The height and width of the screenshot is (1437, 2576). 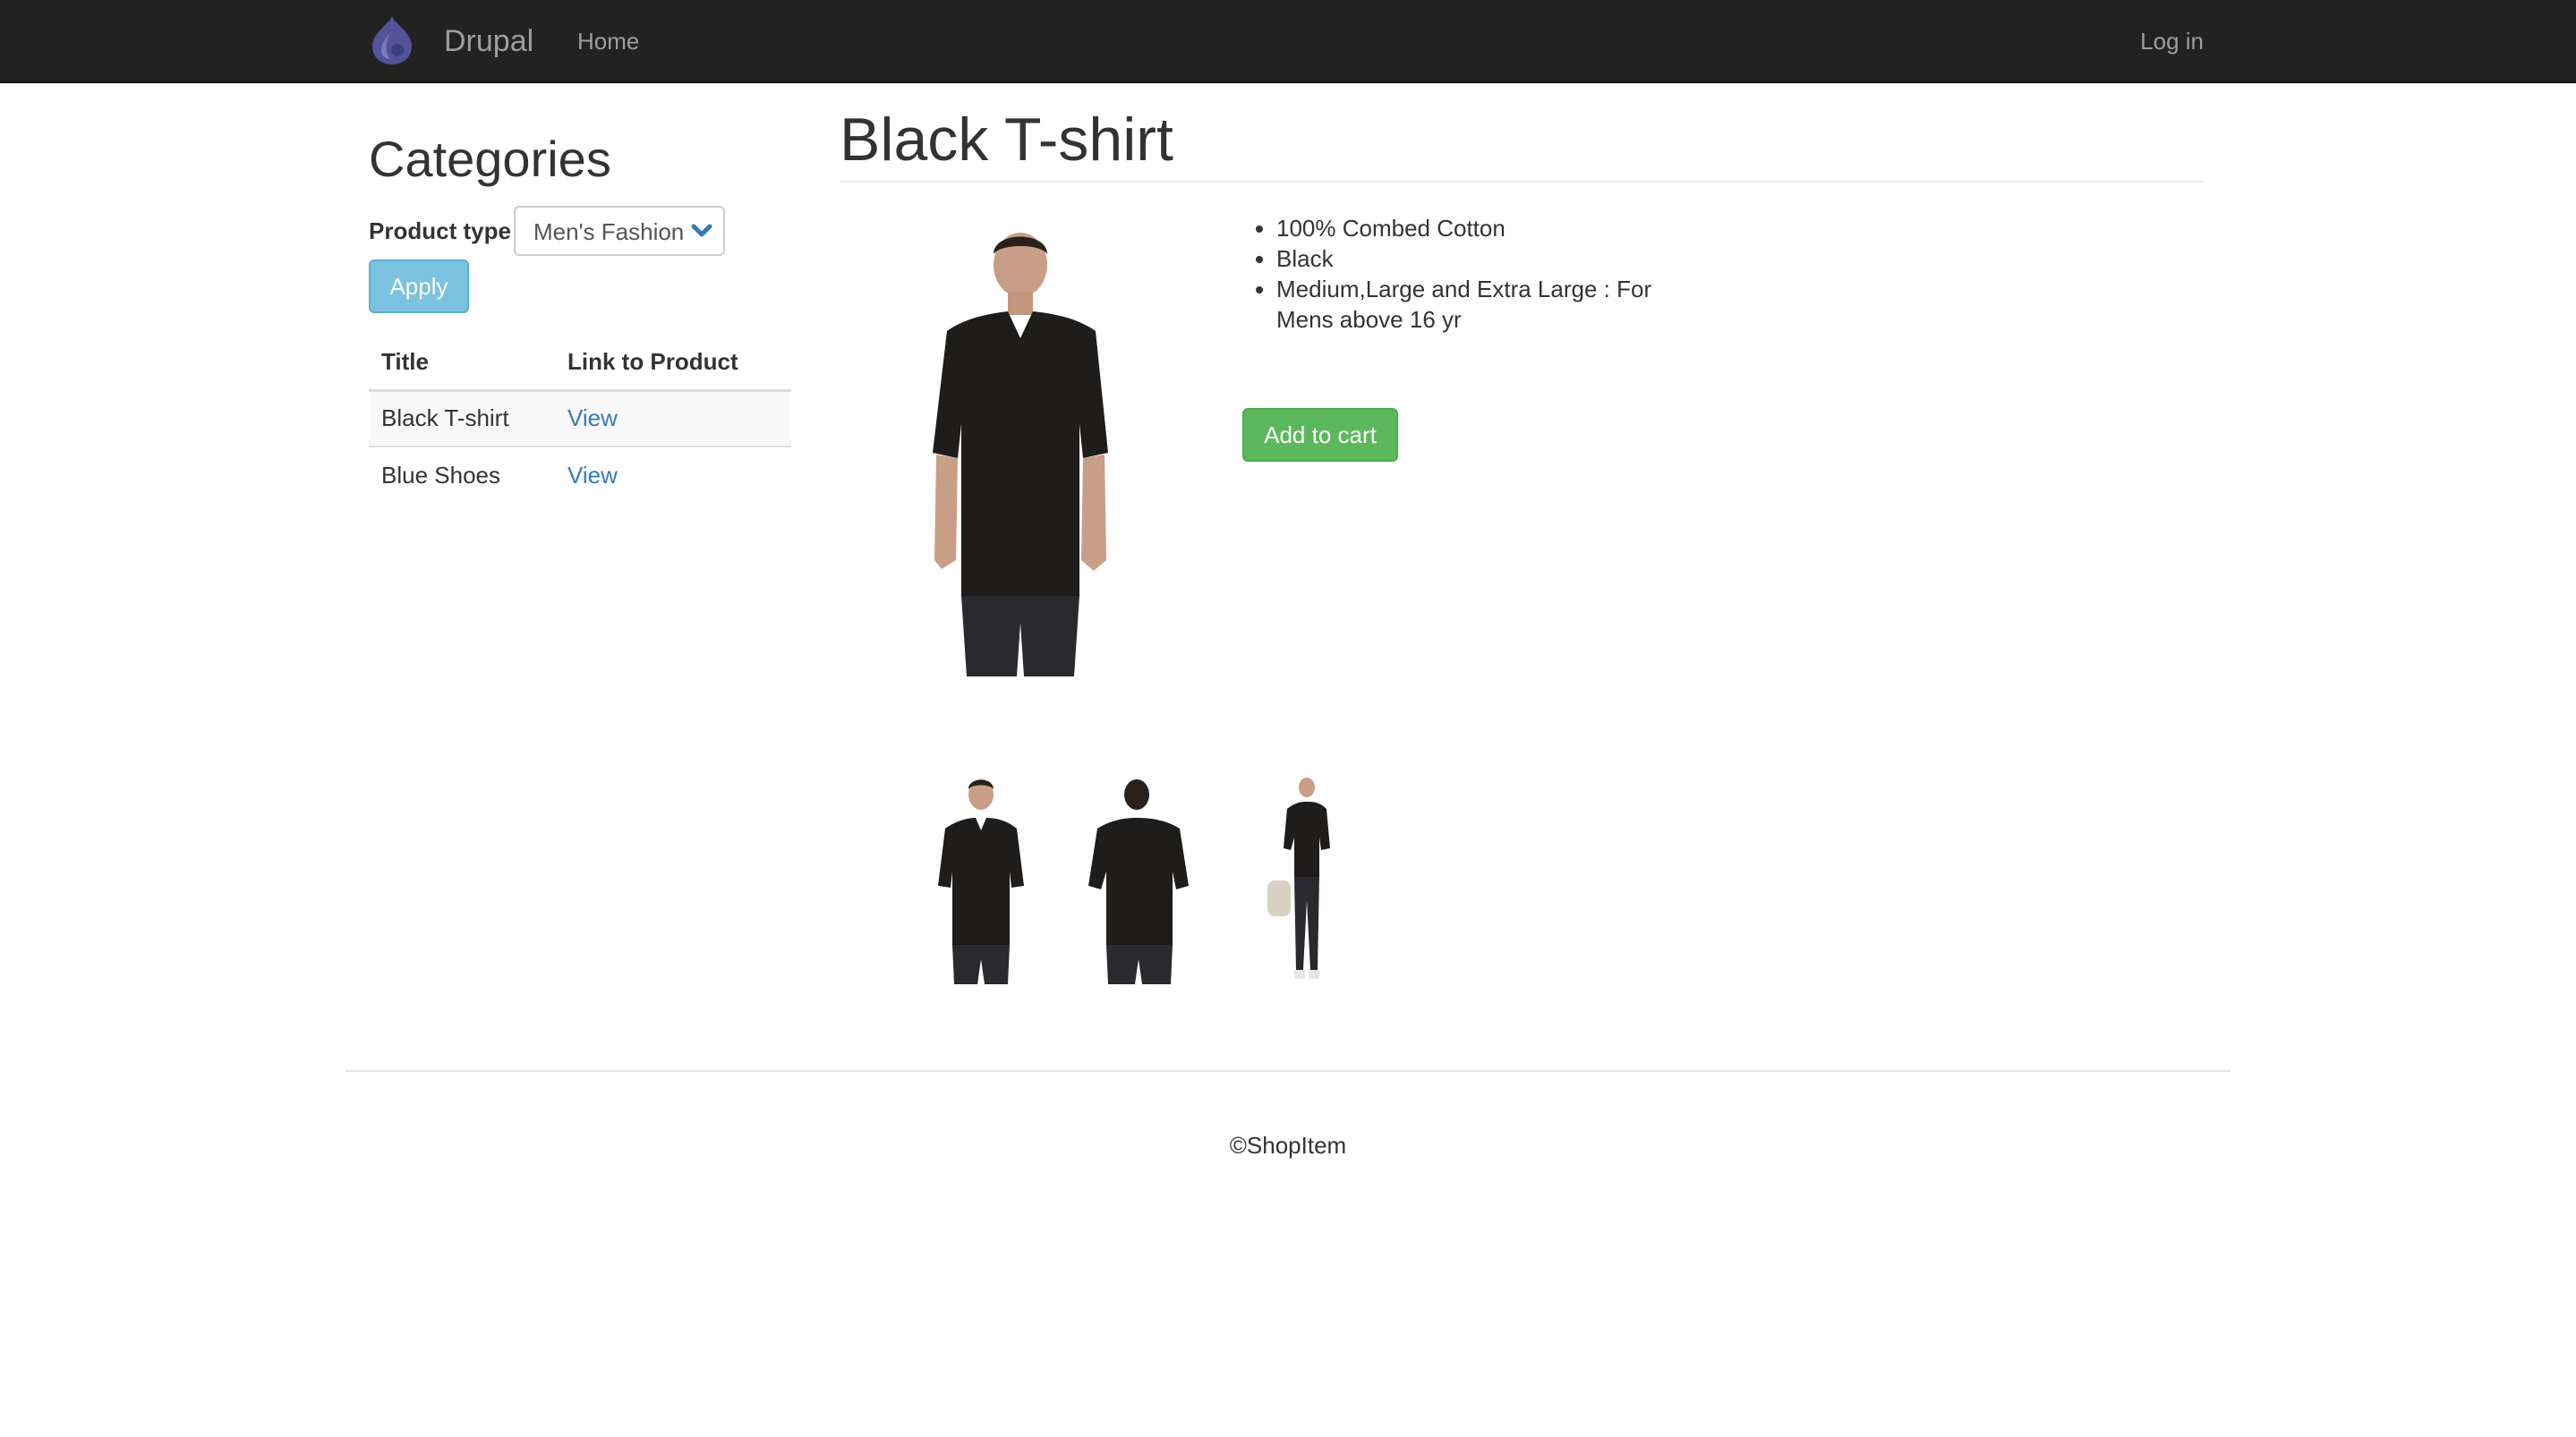 What do you see at coordinates (490, 159) in the screenshot?
I see `categories-heading: Categories` at bounding box center [490, 159].